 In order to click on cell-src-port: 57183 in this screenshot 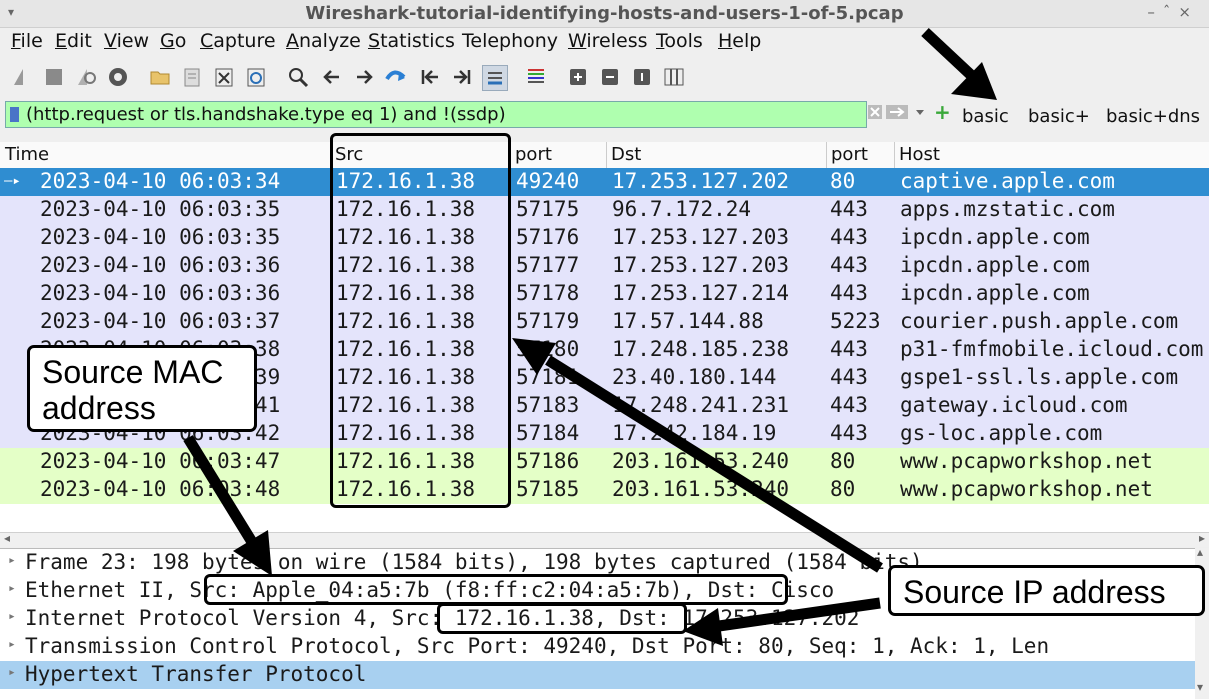, I will do `click(548, 405)`.